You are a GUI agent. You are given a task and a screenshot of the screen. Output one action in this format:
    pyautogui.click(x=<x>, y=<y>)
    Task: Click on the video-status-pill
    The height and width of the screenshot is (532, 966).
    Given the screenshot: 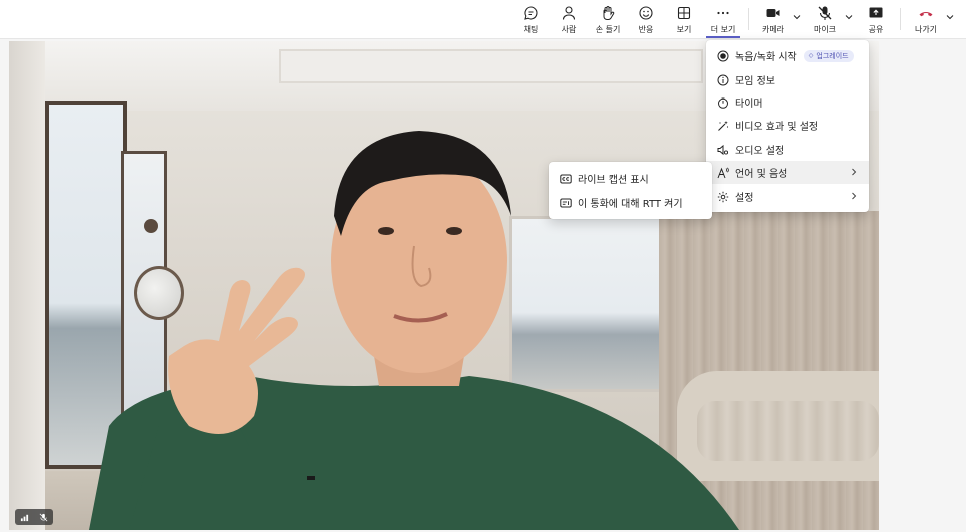 What is the action you would take?
    pyautogui.click(x=34, y=517)
    